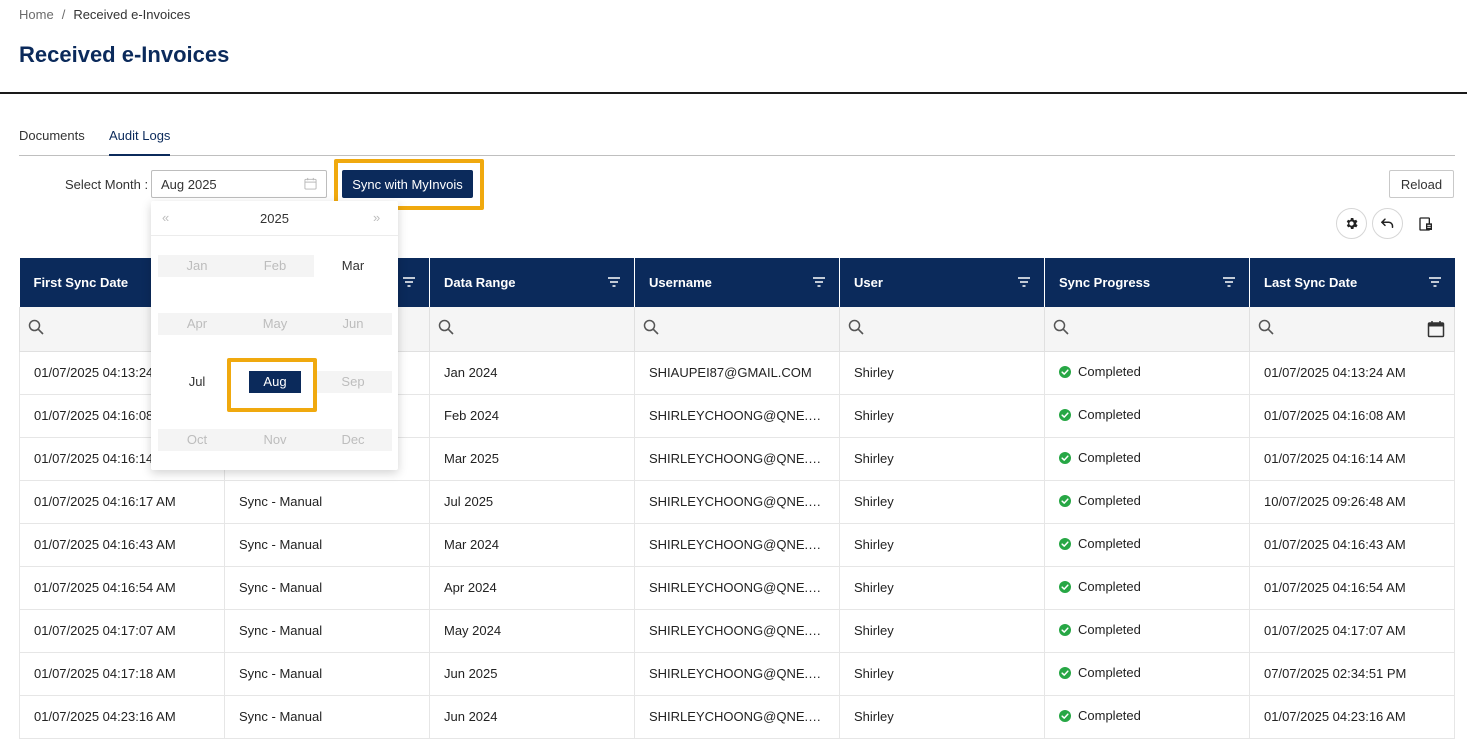 Image resolution: width=1467 pixels, height=746 pixels. I want to click on sync-with-myinvois-button: Sync with MyInvois, so click(407, 184).